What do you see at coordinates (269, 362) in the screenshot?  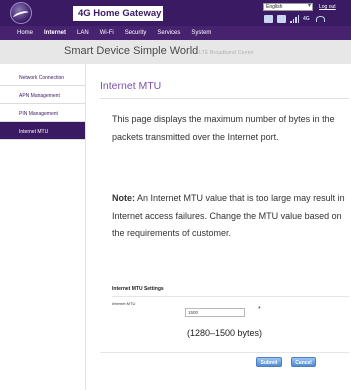 I see `submit-button: Submit` at bounding box center [269, 362].